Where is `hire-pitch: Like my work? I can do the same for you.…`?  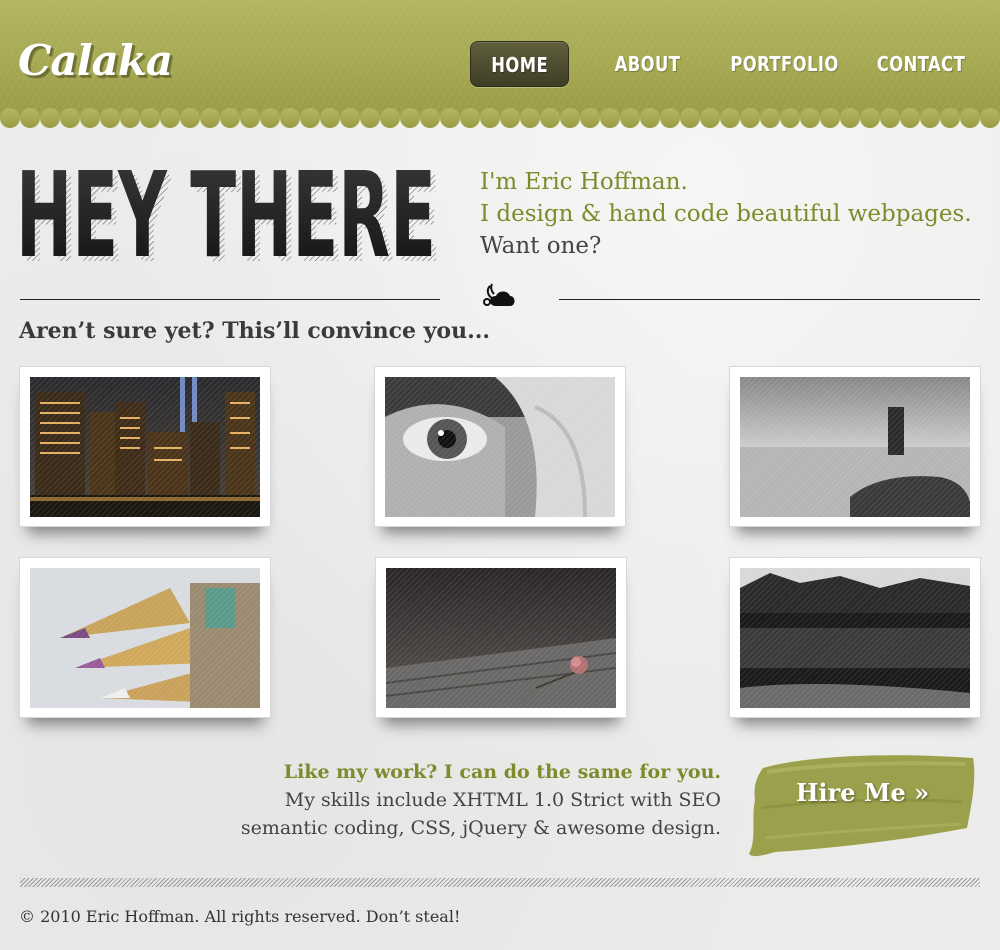
hire-pitch: Like my work? I can do the same for you.… is located at coordinates (481, 800).